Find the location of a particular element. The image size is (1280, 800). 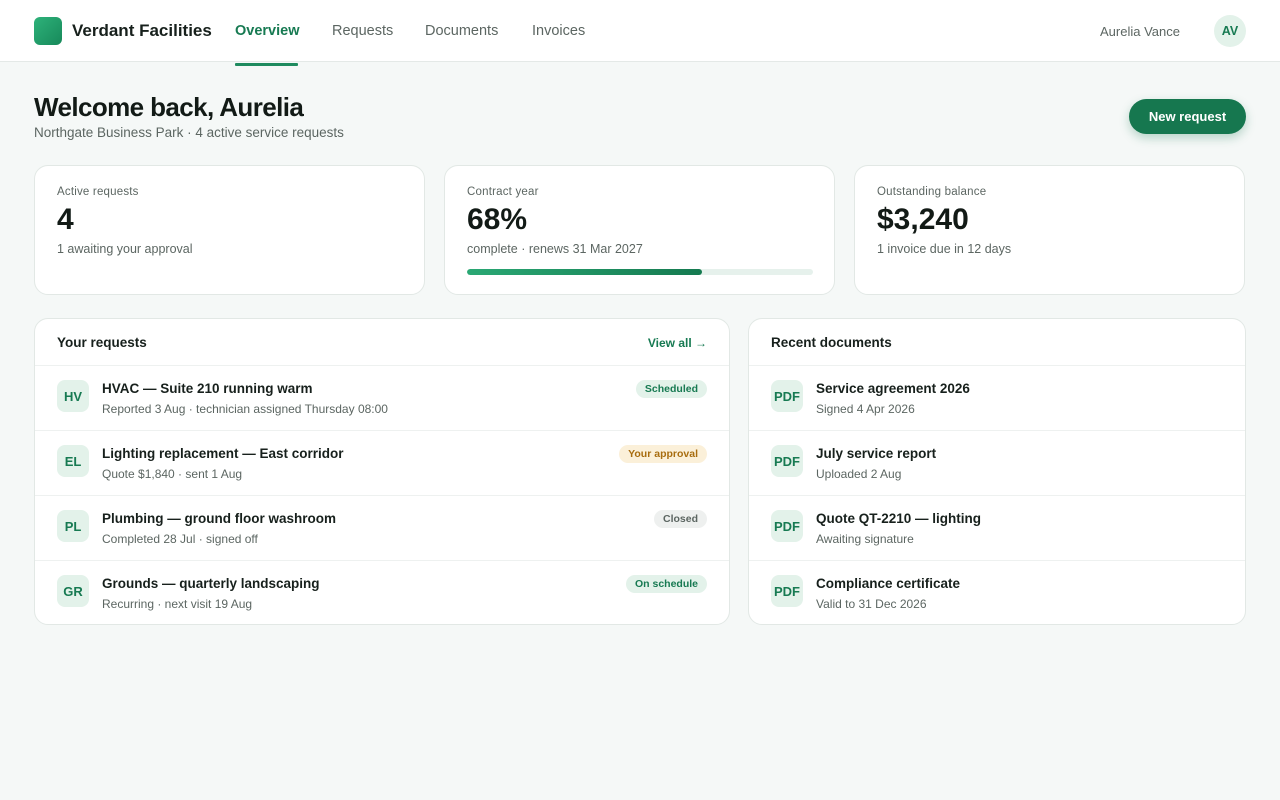

request-title: Lighting replacement — East corridor is located at coordinates (223, 453).